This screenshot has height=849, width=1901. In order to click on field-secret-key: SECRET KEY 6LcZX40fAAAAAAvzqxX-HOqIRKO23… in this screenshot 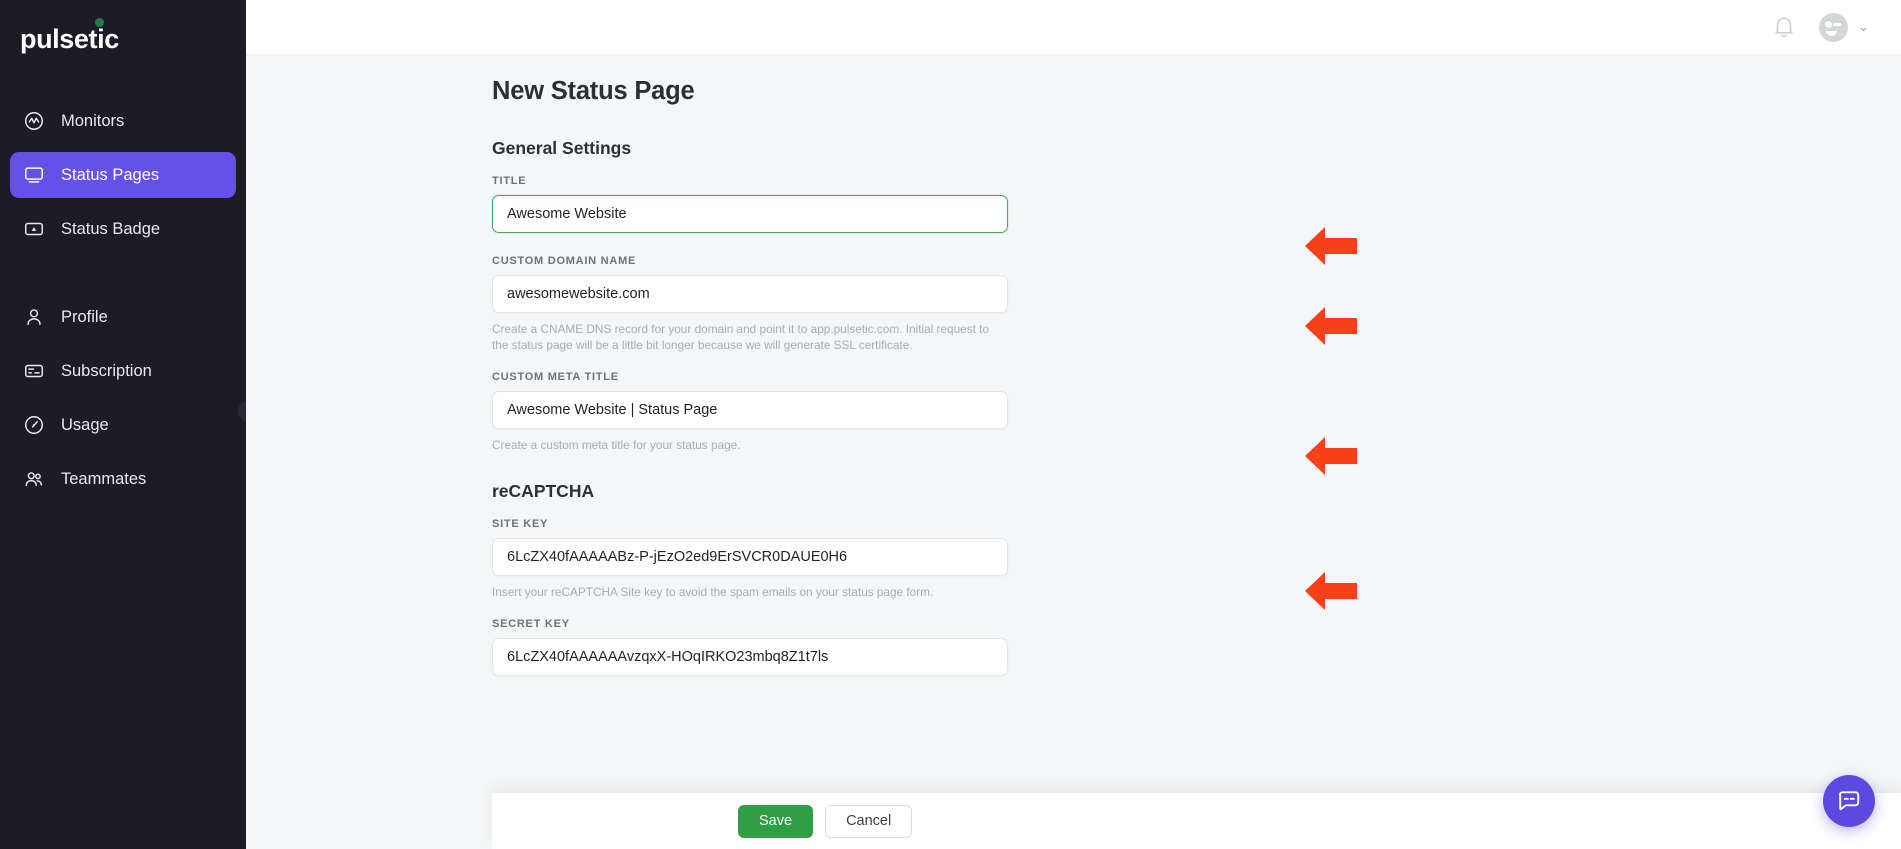, I will do `click(750, 647)`.